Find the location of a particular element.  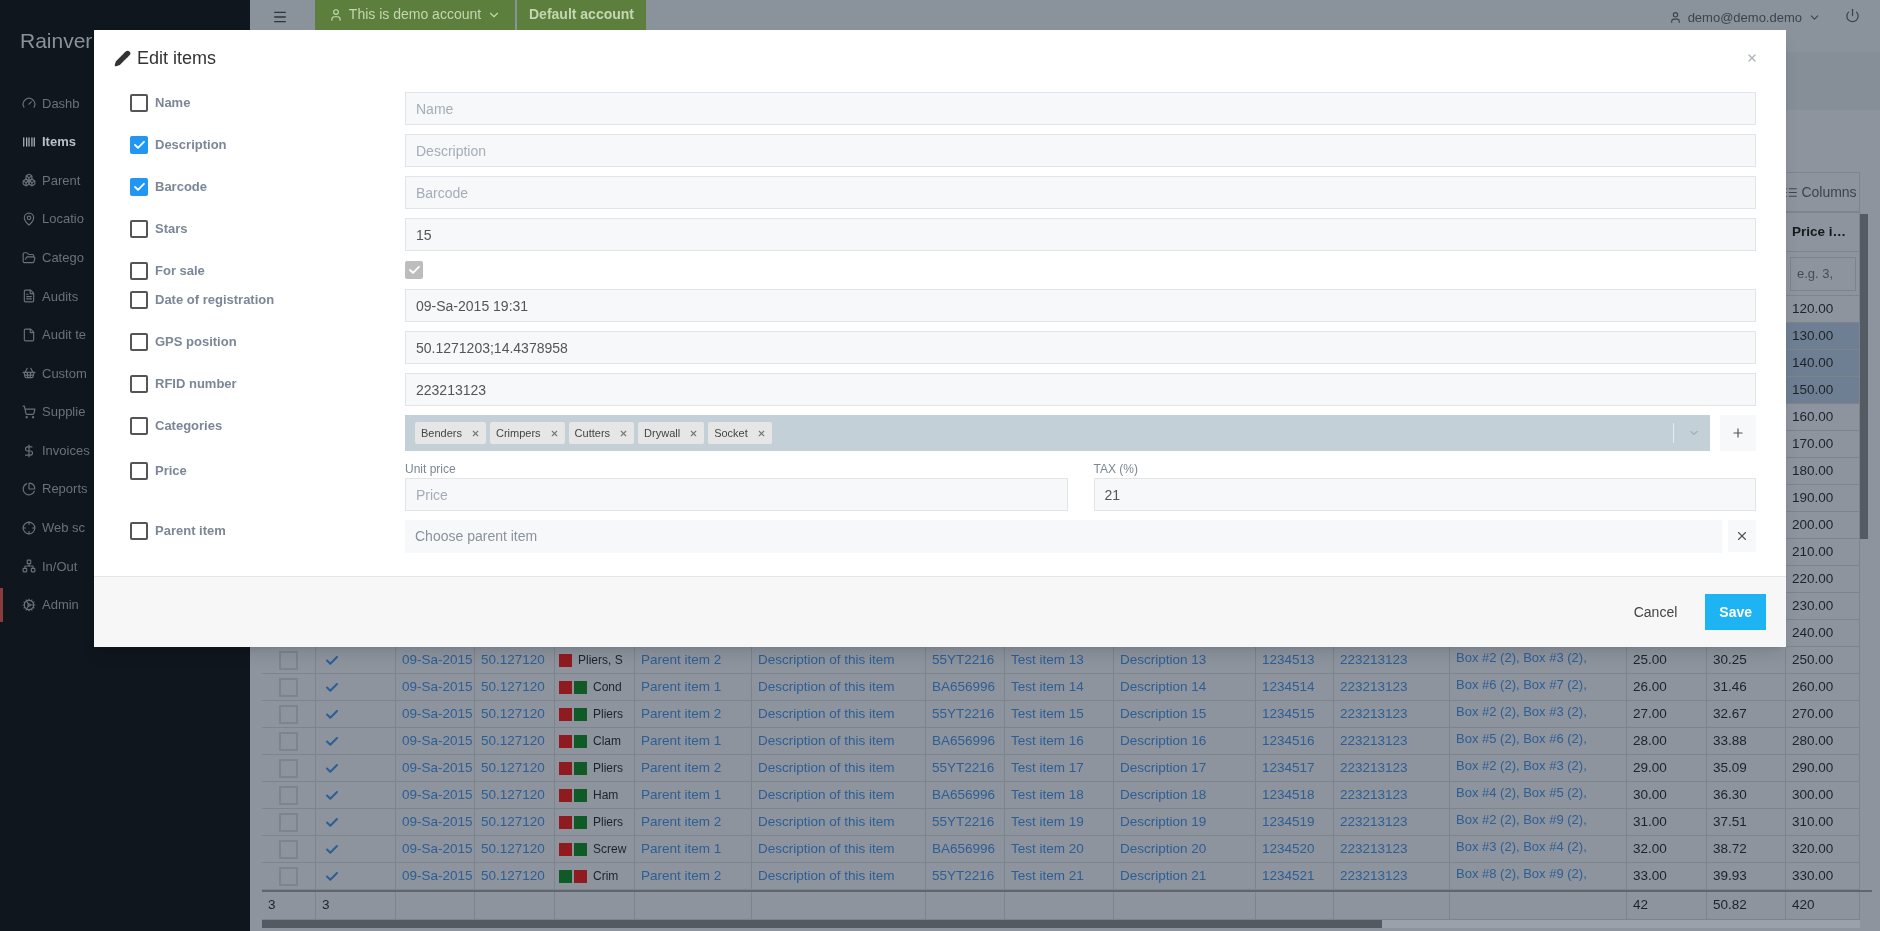

field-label: Price is located at coordinates (171, 471).